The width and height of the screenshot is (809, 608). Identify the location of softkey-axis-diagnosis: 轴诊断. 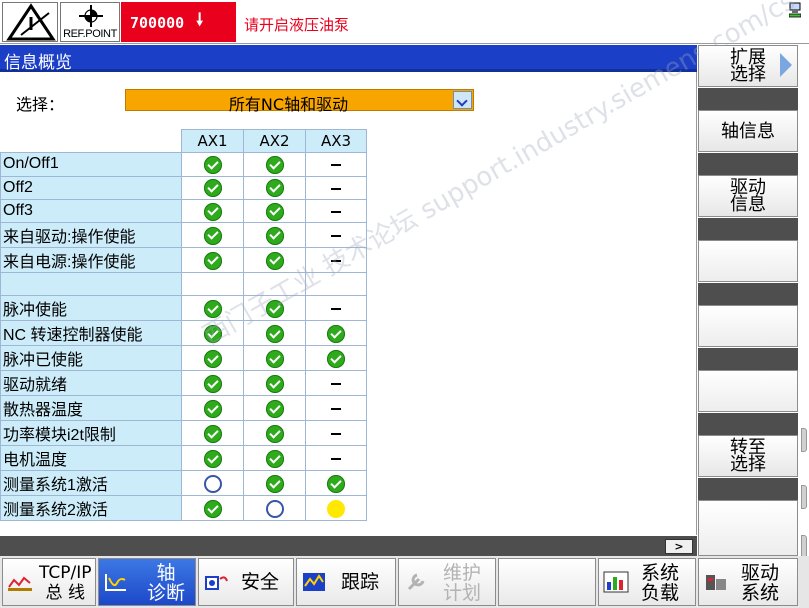
(147, 582).